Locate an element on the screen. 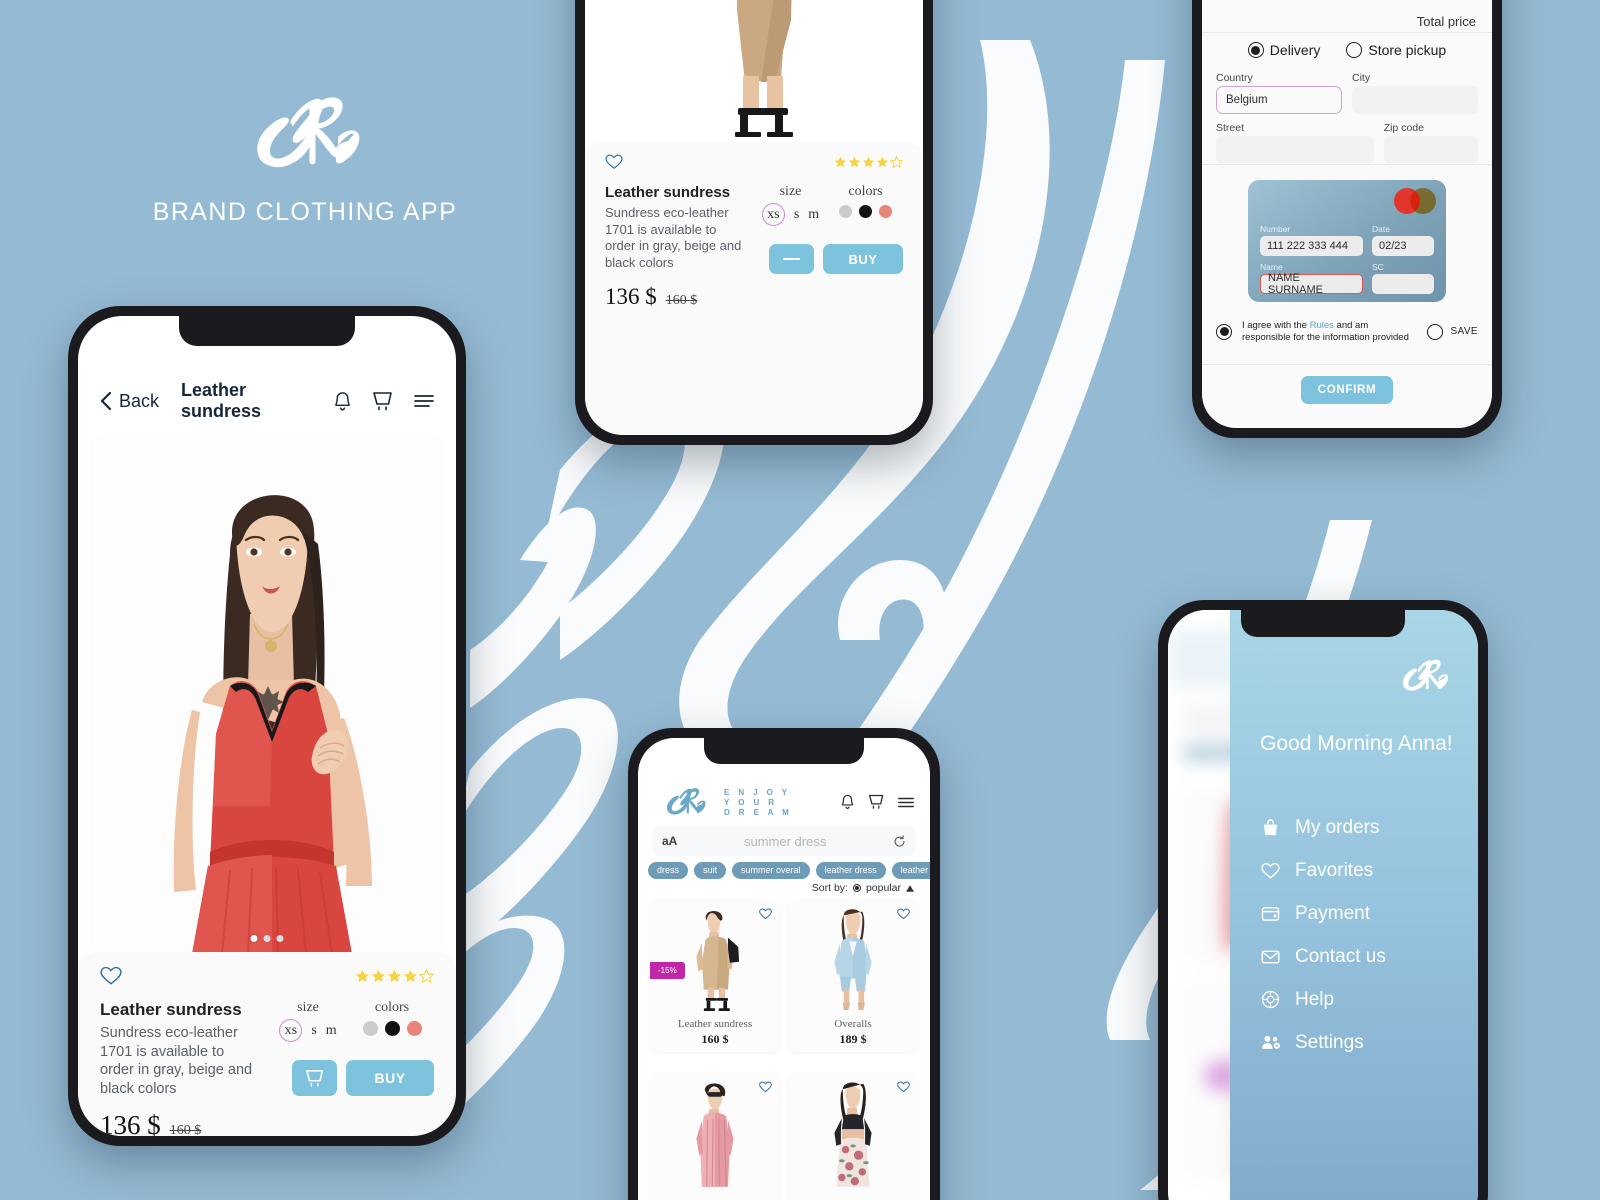  city-field: City is located at coordinates (1415, 93).